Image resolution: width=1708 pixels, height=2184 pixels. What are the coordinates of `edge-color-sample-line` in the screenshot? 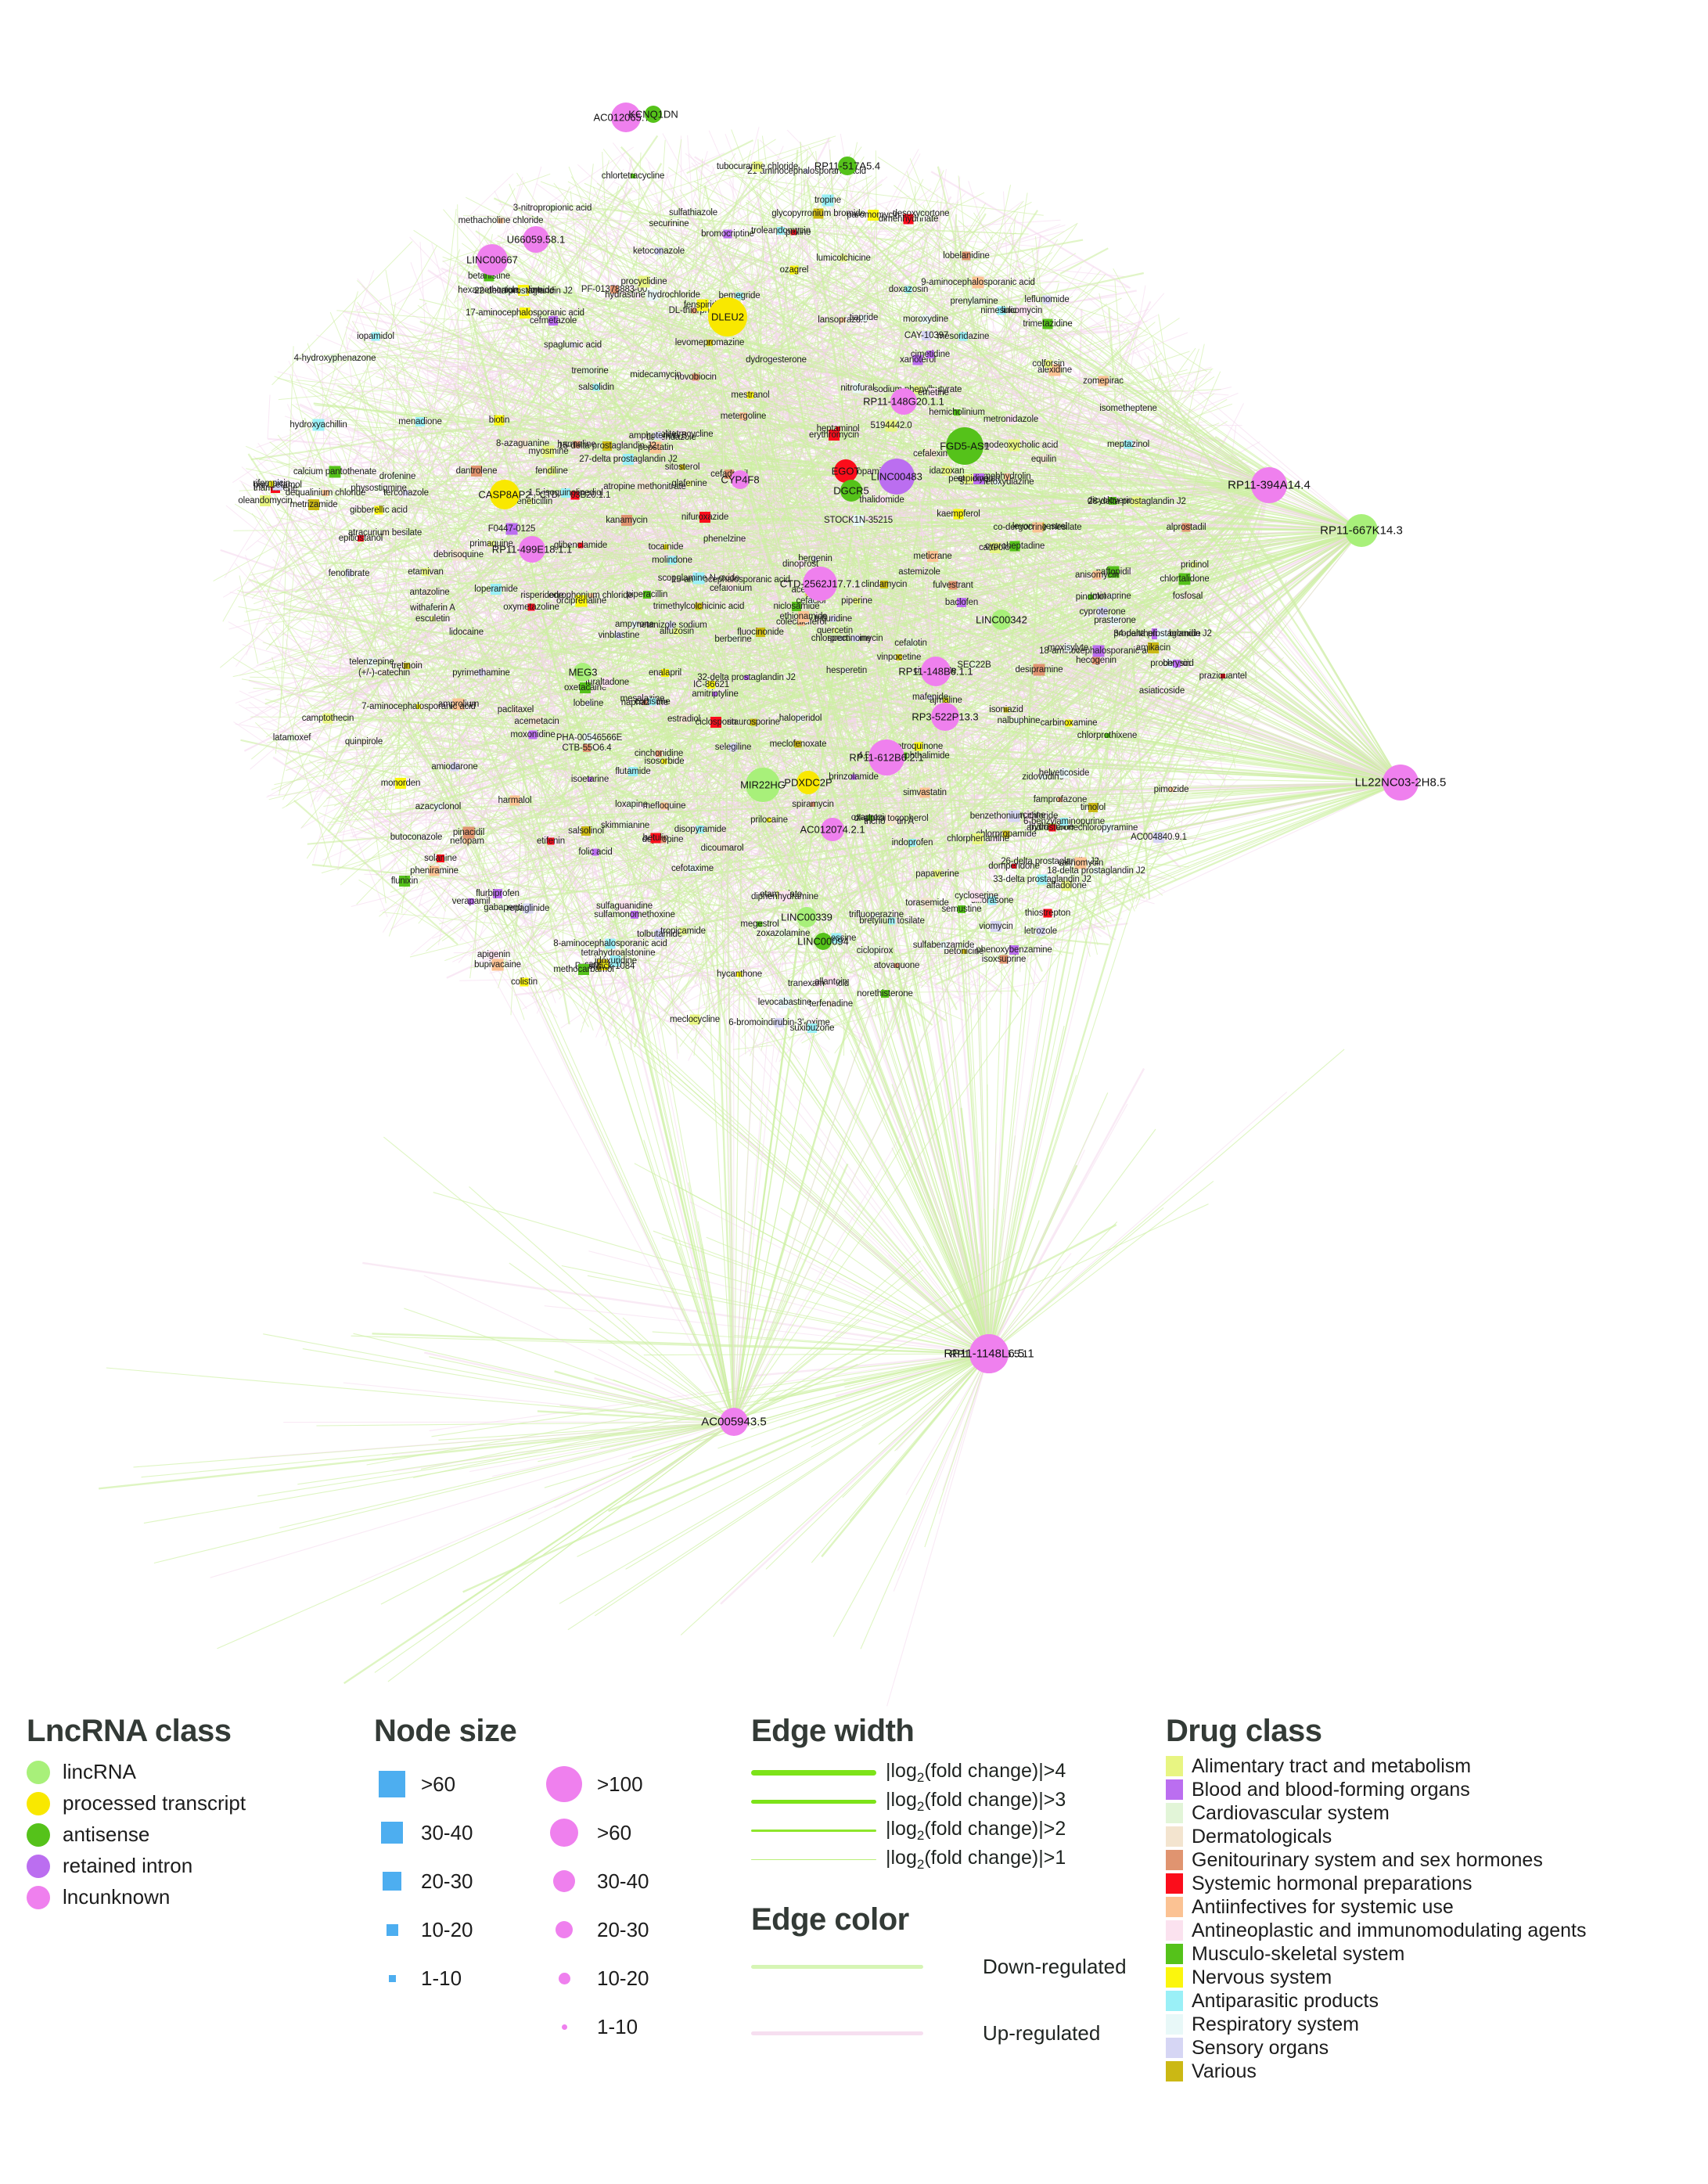 It's located at (837, 2033).